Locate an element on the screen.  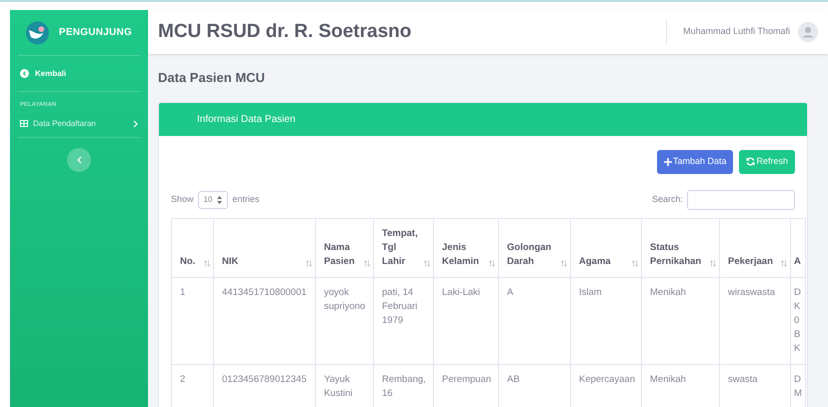
table-cell: yoyok supriyono is located at coordinates (345, 299).